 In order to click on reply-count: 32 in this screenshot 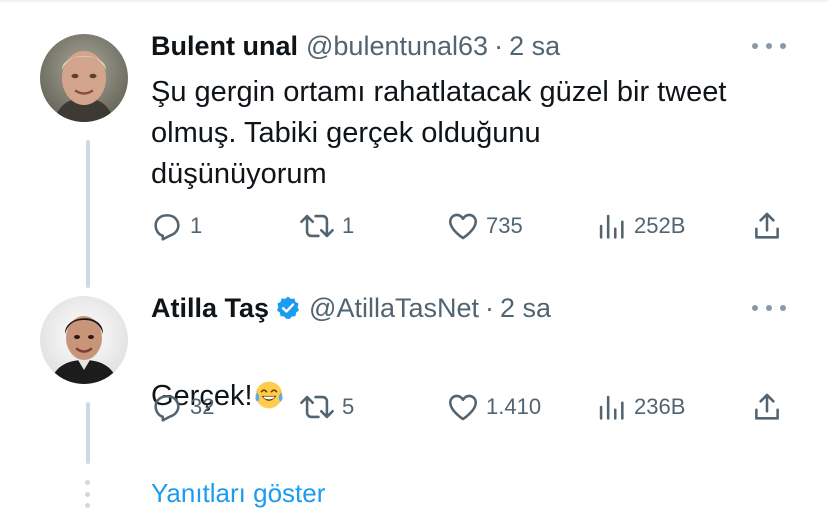, I will do `click(202, 406)`.